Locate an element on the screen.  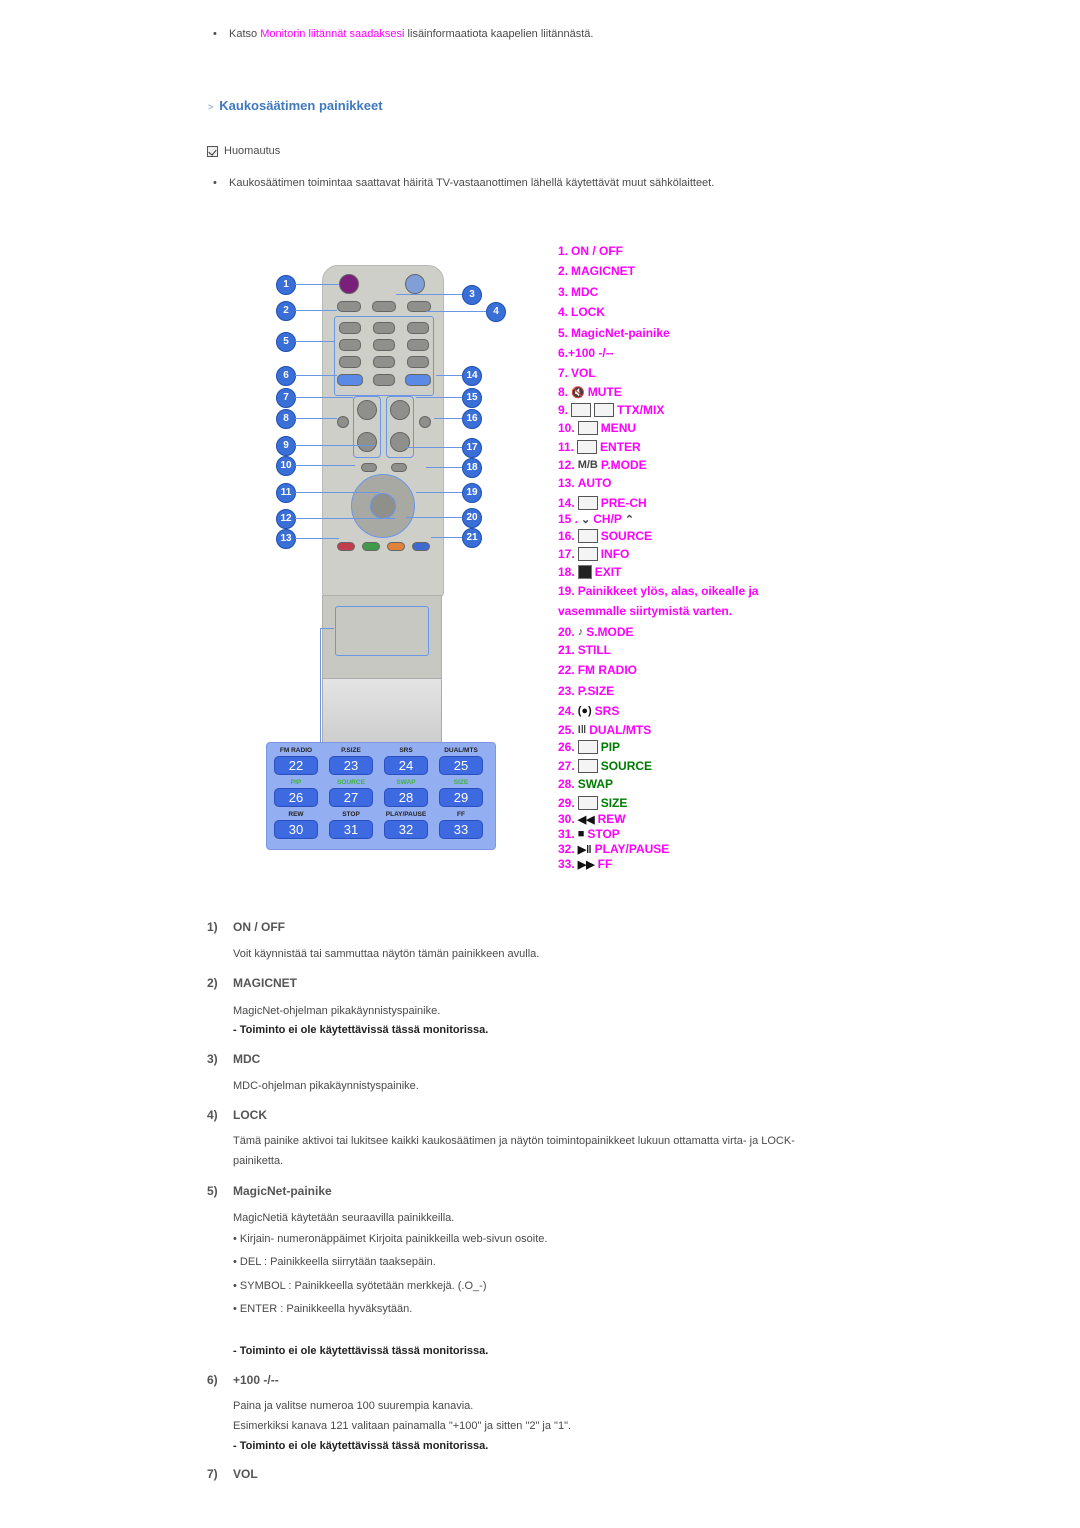
legend-item: 22. FM RADIO is located at coordinates (597, 670).